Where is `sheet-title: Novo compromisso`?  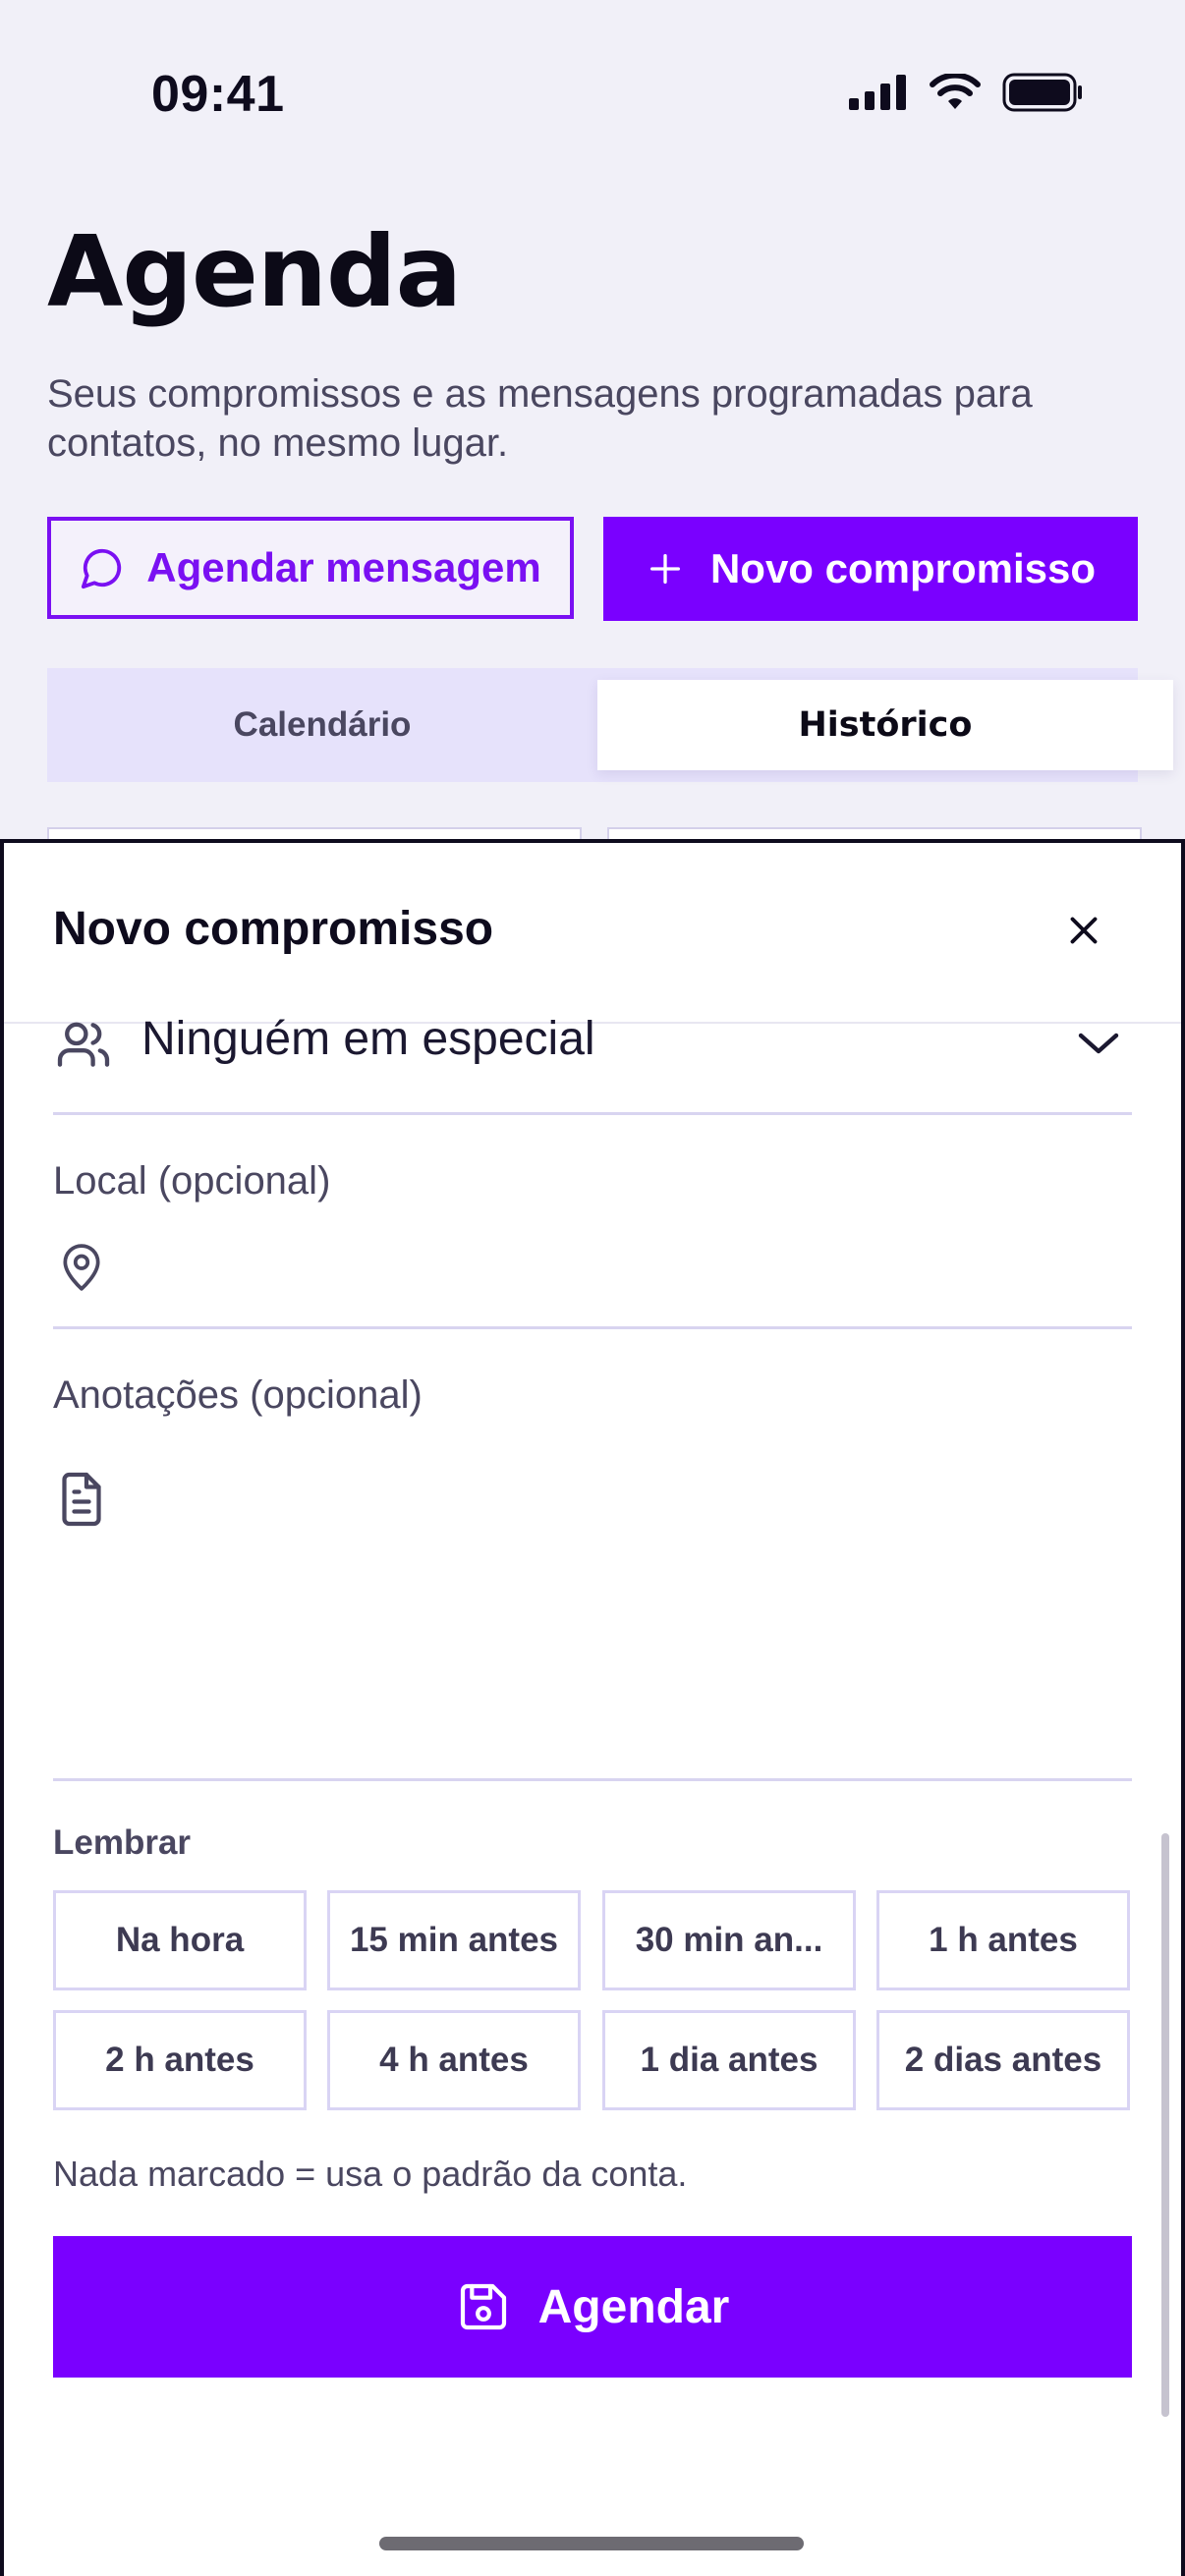
sheet-title: Novo compromisso is located at coordinates (274, 929).